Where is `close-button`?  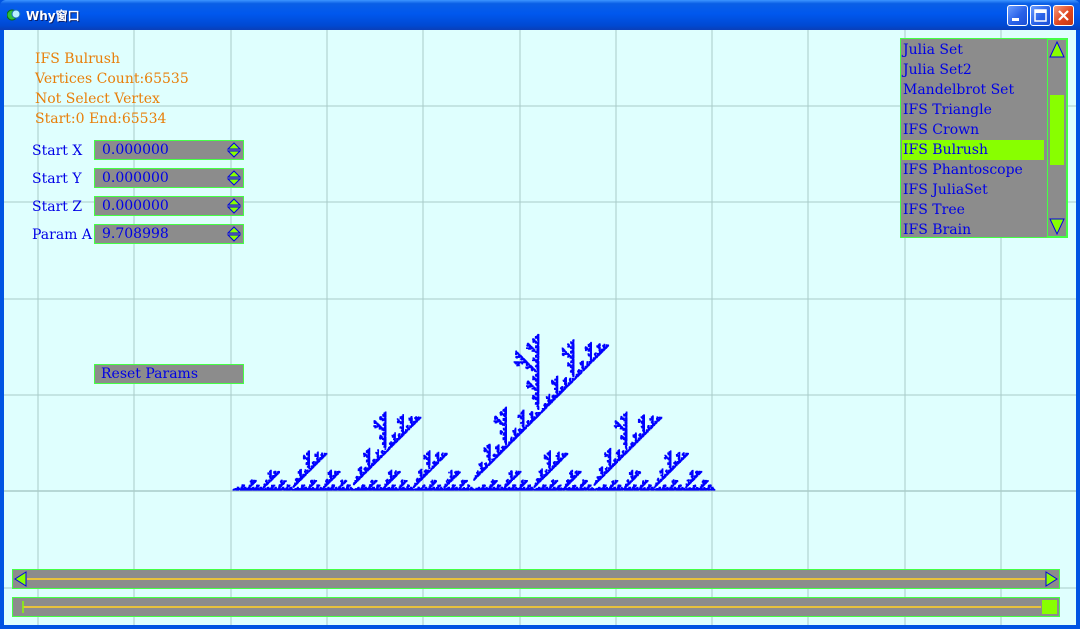 close-button is located at coordinates (1063, 15).